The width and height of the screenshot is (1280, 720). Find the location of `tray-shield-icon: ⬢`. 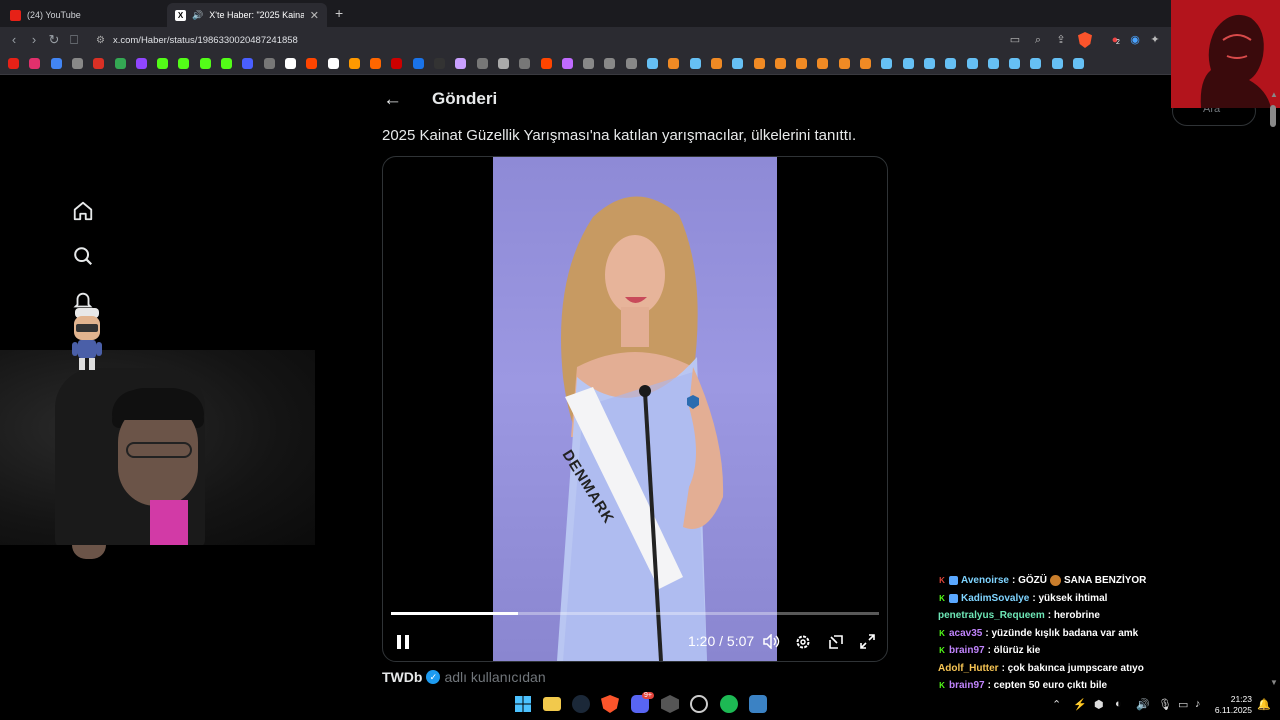

tray-shield-icon: ⬢ is located at coordinates (1099, 704).